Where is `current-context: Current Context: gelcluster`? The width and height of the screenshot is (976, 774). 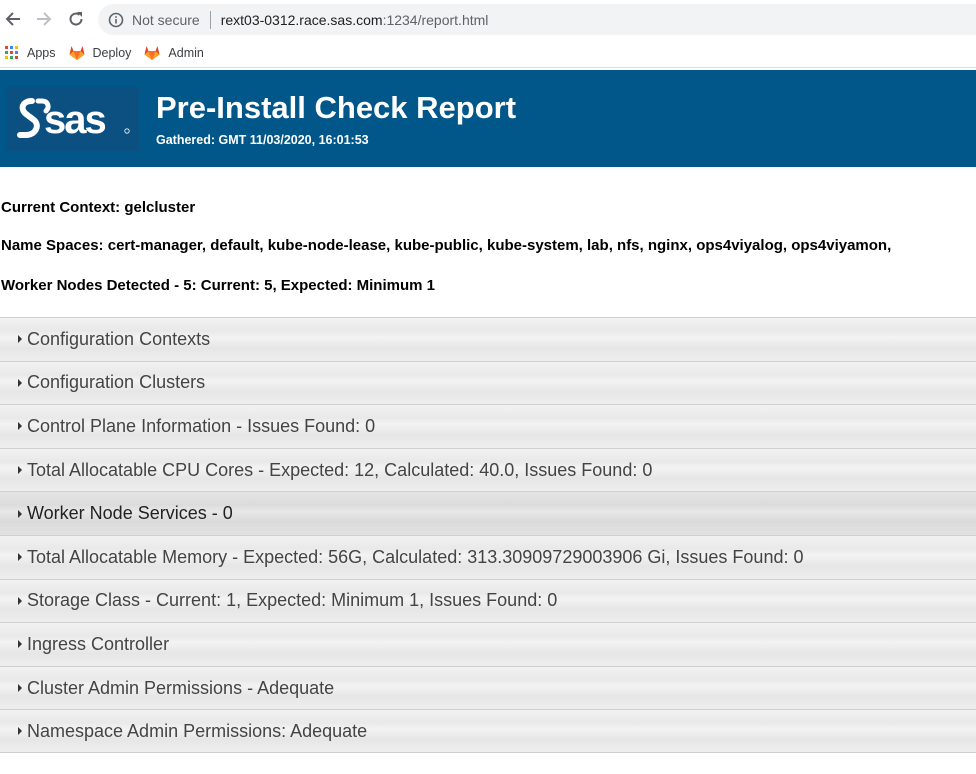
current-context: Current Context: gelcluster is located at coordinates (98, 207).